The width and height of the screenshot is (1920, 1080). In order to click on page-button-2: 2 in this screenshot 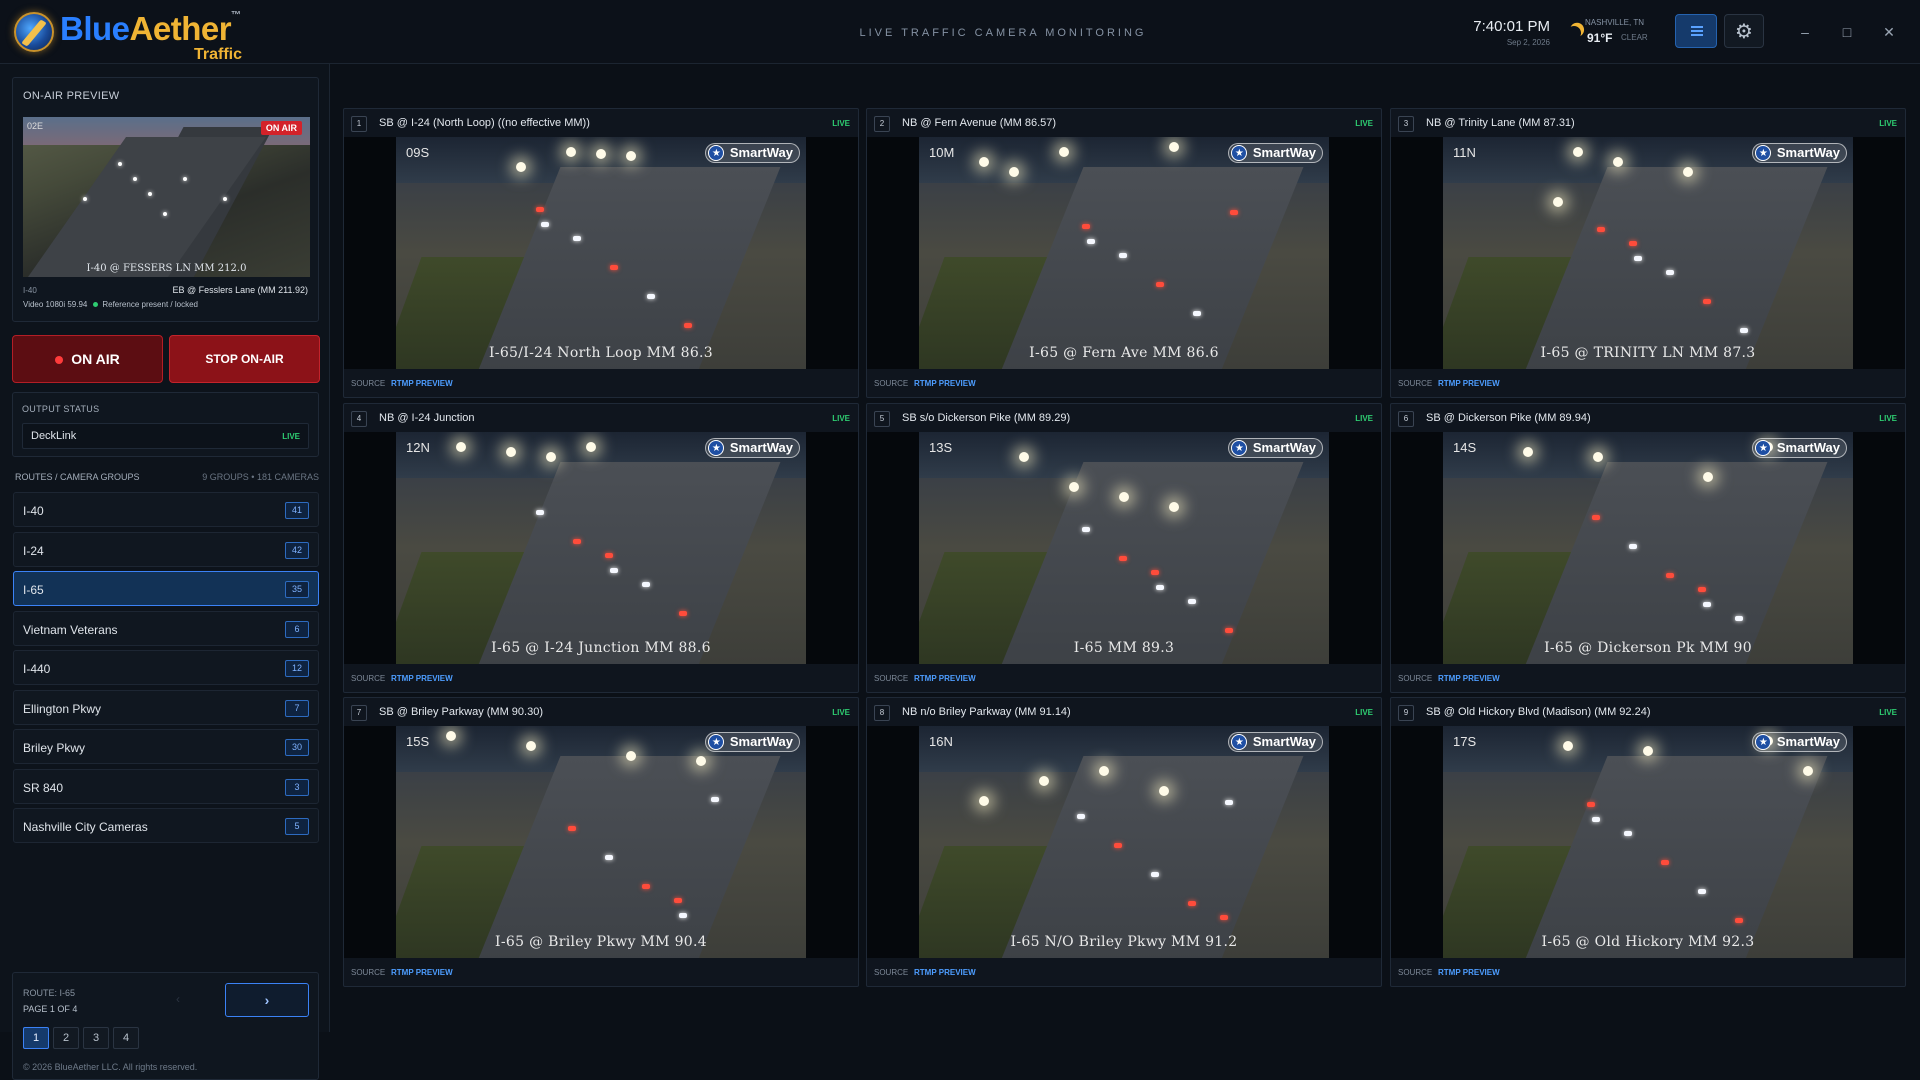, I will do `click(66, 1038)`.